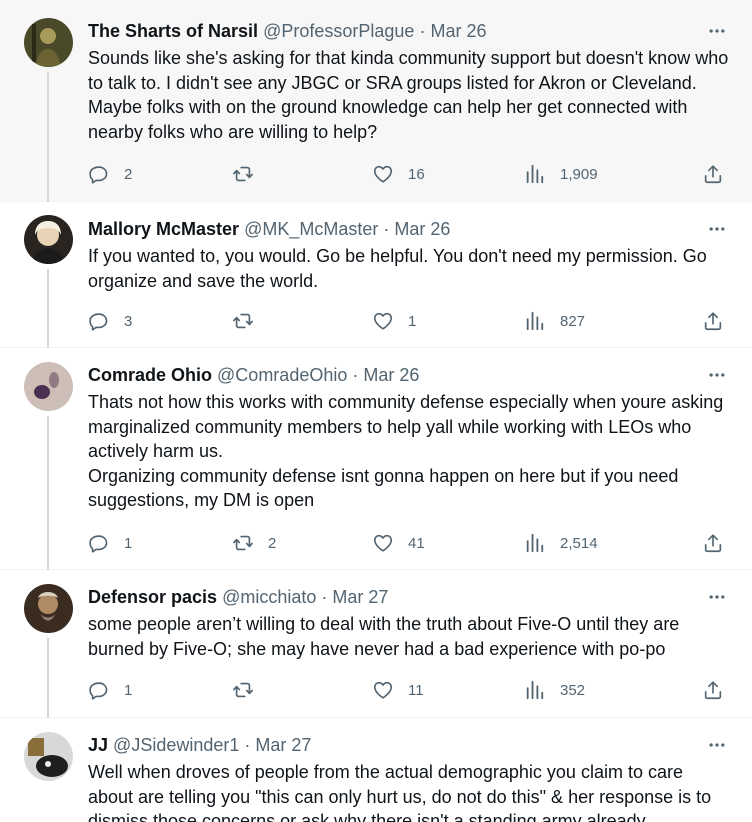 The image size is (752, 822). I want to click on reply-button: 2, so click(110, 174).